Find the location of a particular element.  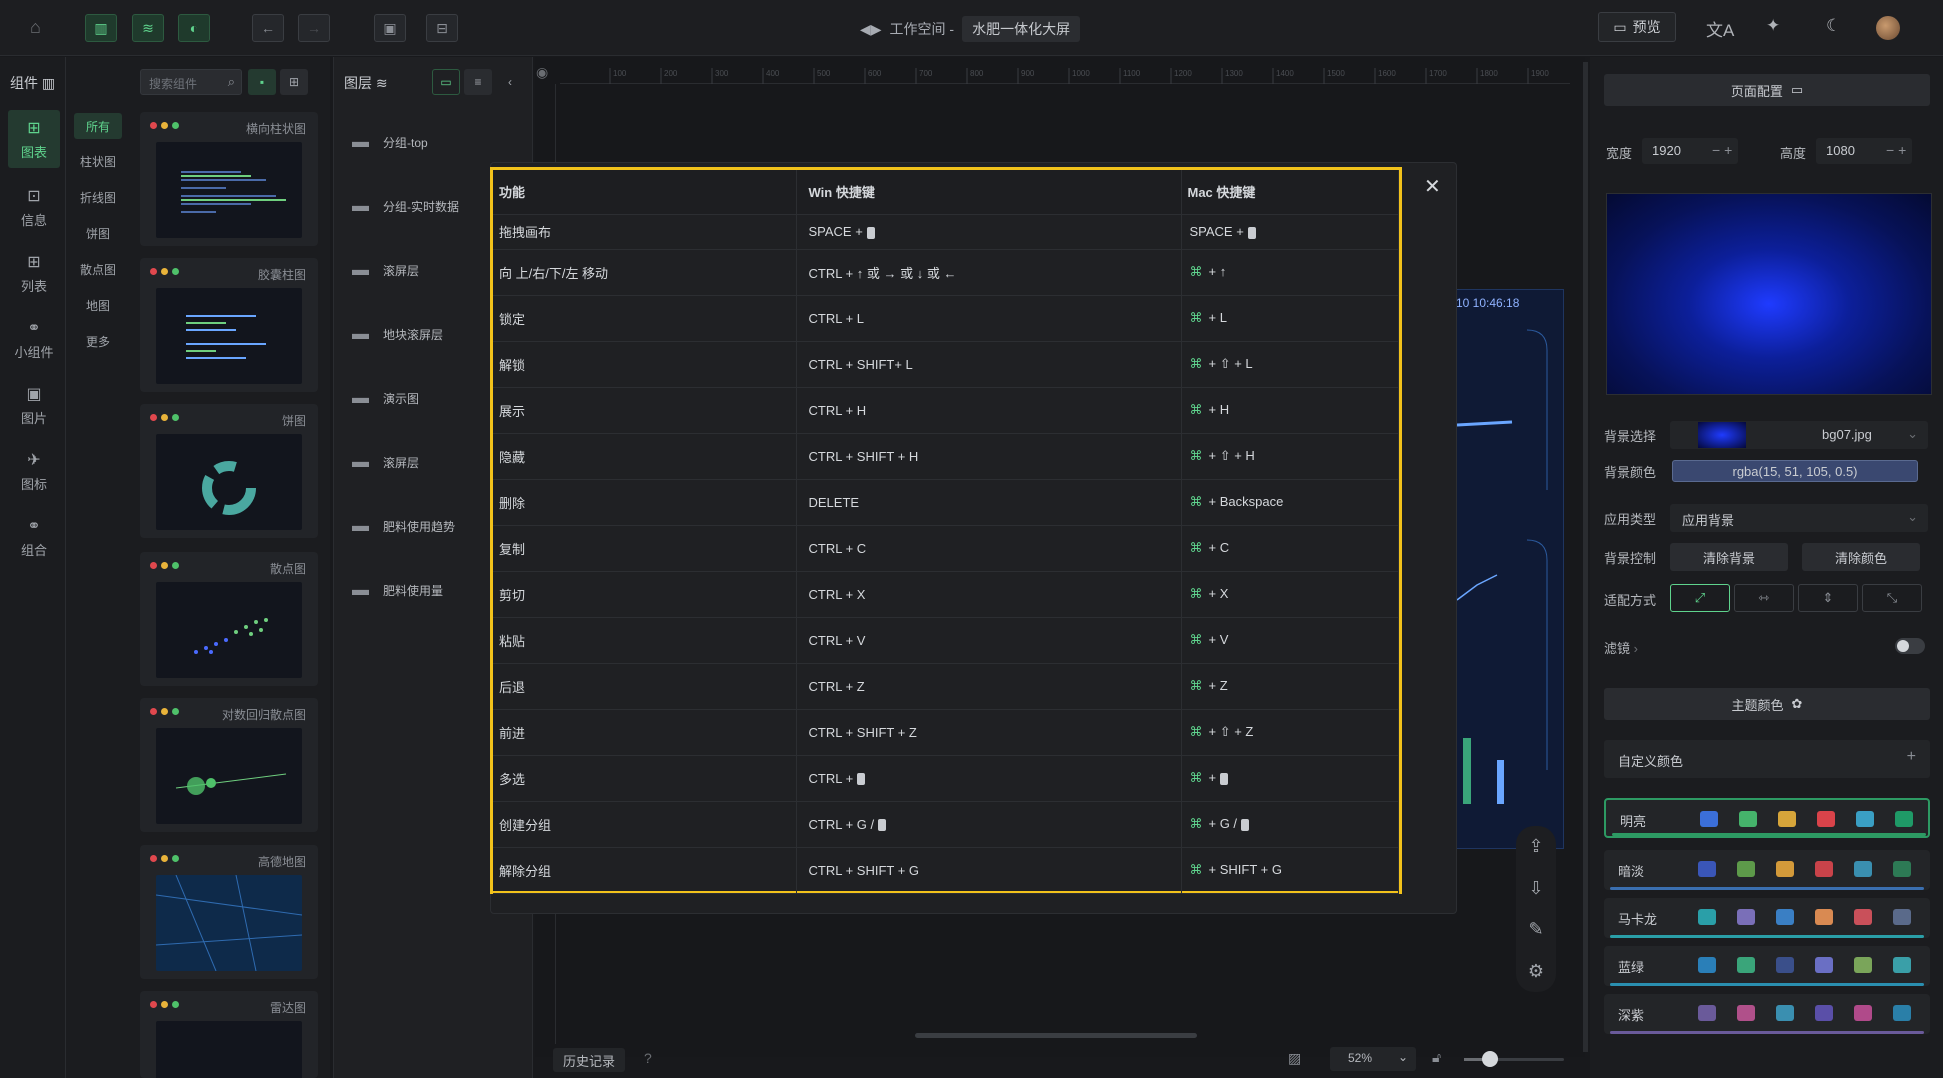

clear-color-button: 清除颜色 is located at coordinates (1861, 557).